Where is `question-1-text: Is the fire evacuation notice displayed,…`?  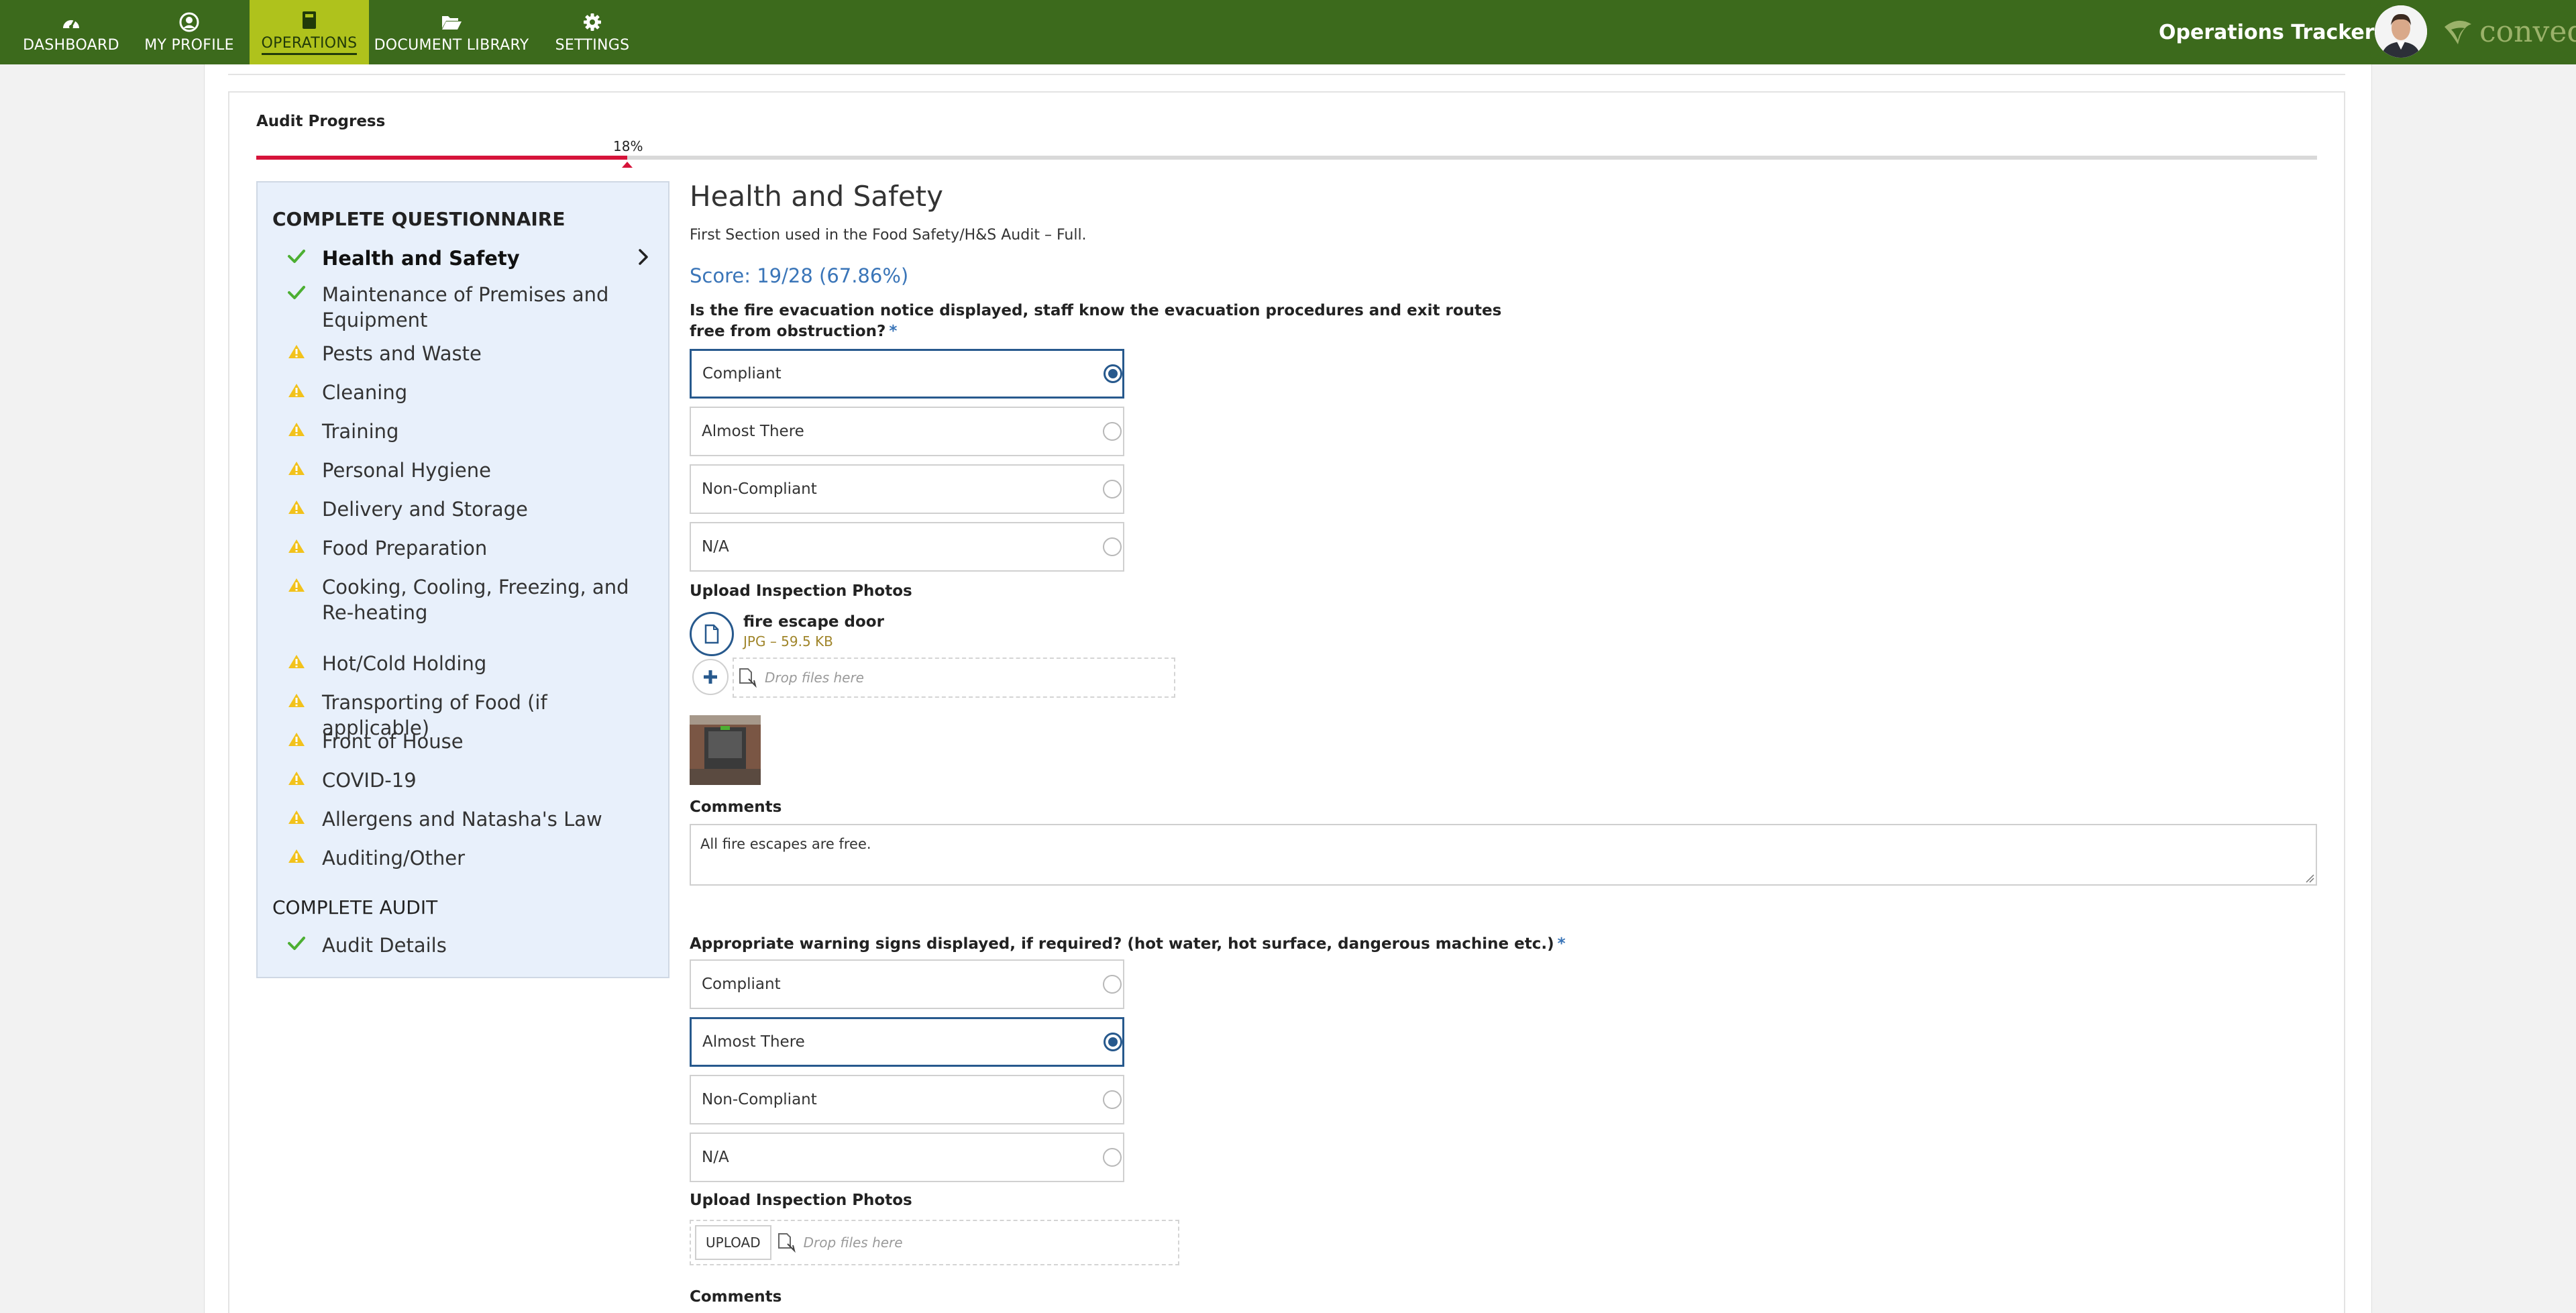 question-1-text: Is the fire evacuation notice displayed,… is located at coordinates (1096, 321).